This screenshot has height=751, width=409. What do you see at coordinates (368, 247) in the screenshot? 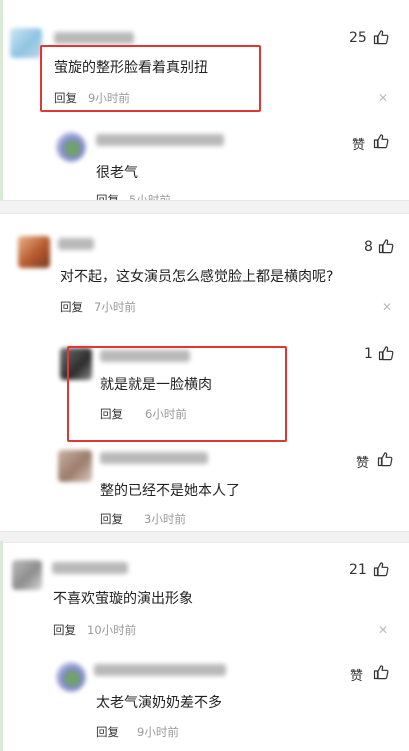
I see `like-count: 8` at bounding box center [368, 247].